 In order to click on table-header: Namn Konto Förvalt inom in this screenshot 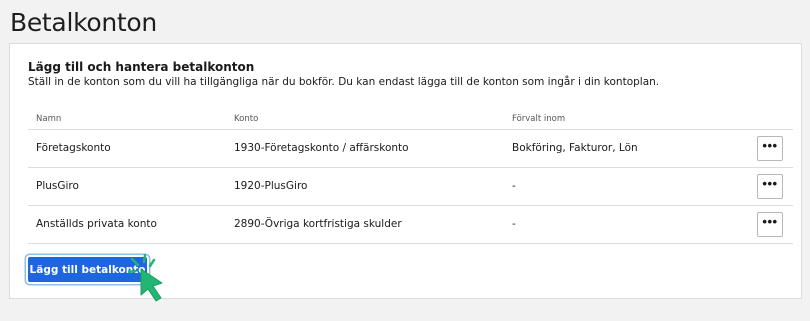, I will do `click(410, 119)`.